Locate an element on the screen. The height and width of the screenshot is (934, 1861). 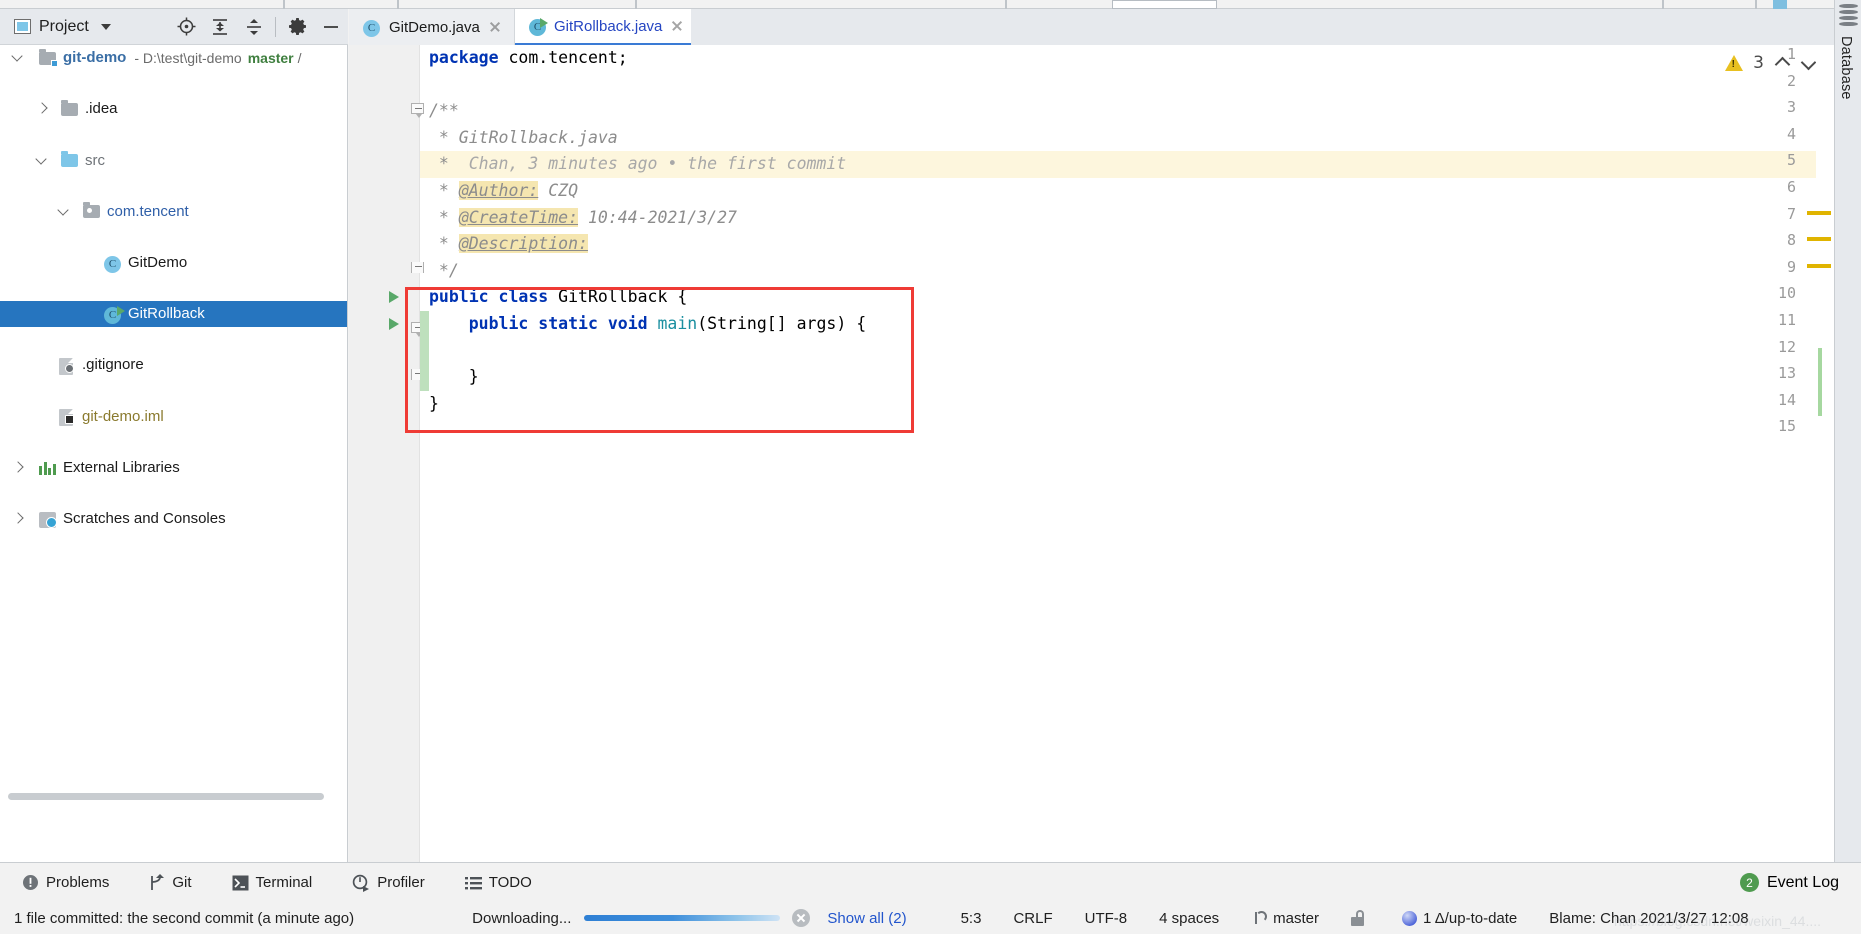
settings-gear-icon is located at coordinates (297, 27).